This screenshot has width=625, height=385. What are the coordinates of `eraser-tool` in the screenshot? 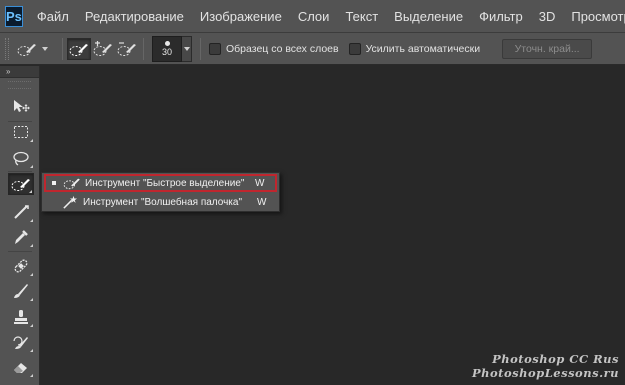 It's located at (21, 367).